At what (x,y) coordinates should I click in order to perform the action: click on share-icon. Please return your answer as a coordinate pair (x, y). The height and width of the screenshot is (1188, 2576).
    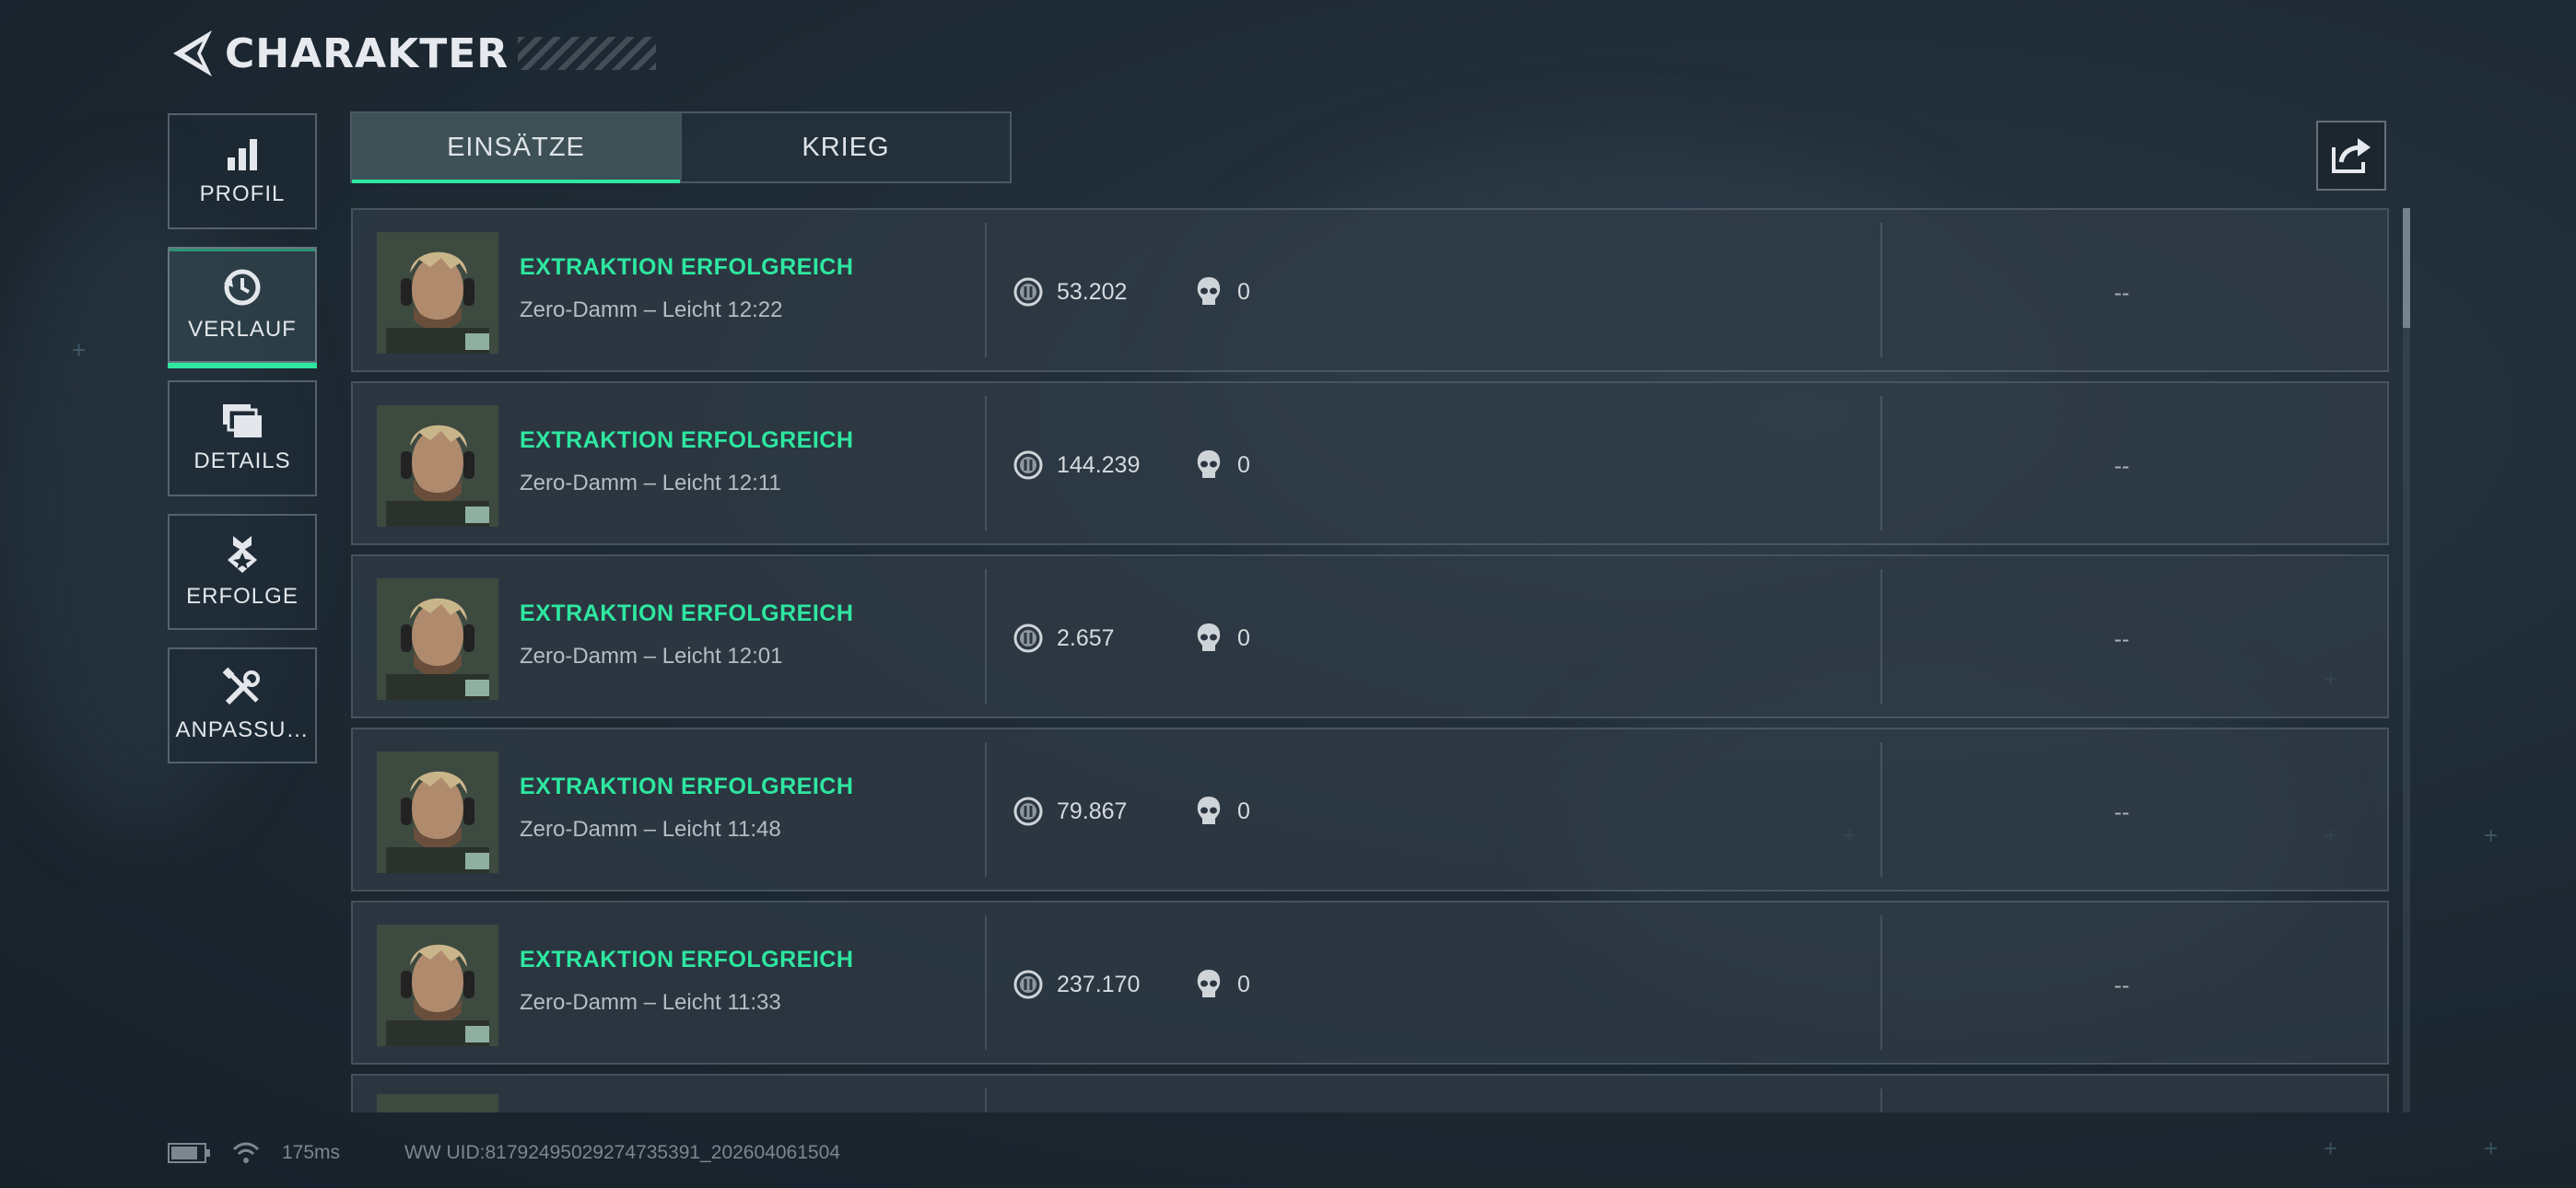
    Looking at the image, I should click on (2352, 155).